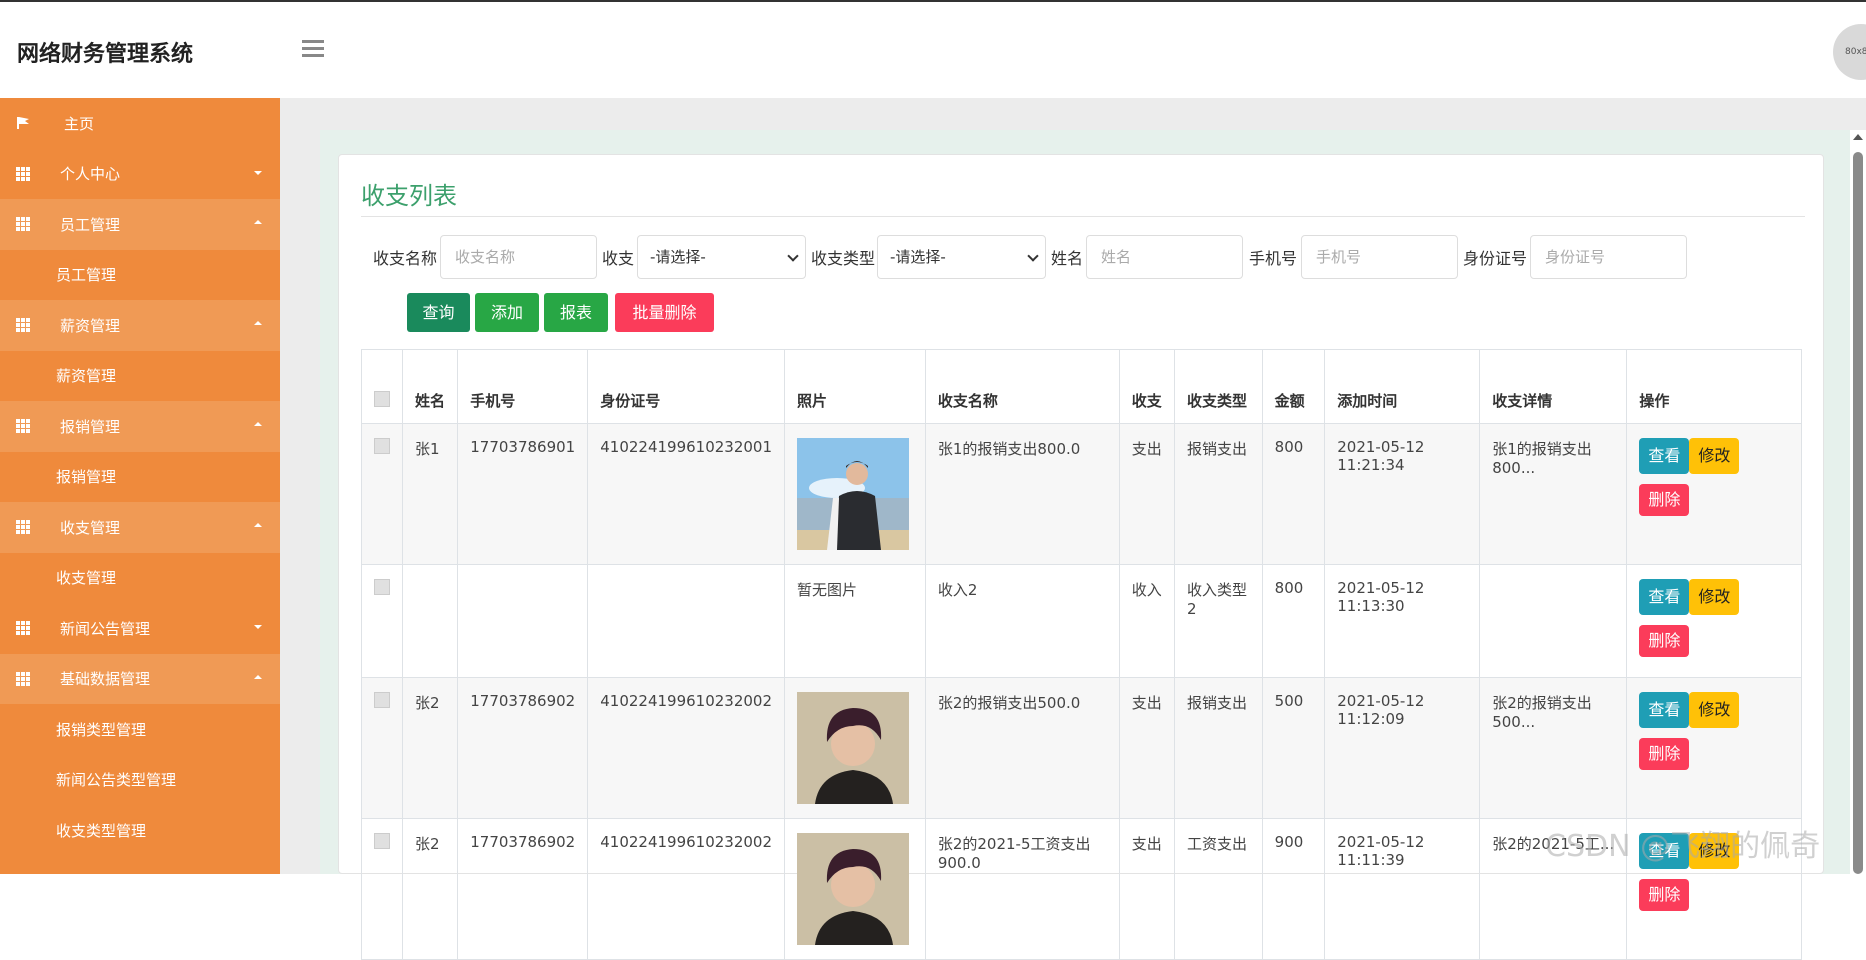  What do you see at coordinates (313, 48) in the screenshot?
I see `hamburger-menu-icon` at bounding box center [313, 48].